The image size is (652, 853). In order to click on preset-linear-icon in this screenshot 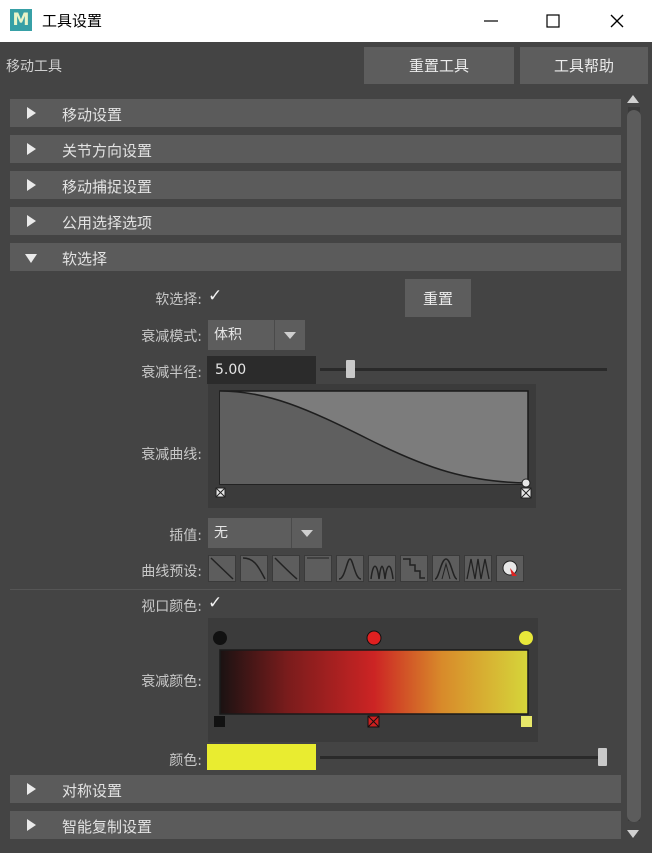, I will do `click(222, 568)`.